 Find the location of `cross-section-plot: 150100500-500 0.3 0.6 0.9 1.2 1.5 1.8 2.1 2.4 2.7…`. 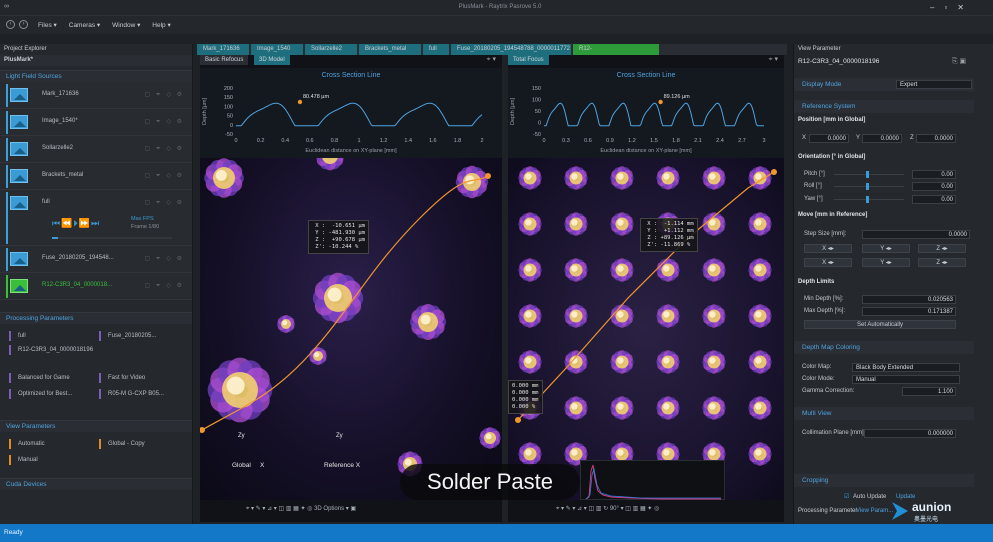

cross-section-plot: 150100500-500 0.3 0.6 0.9 1.2 1.5 1.8 2.1 2.4 2.7… is located at coordinates (646, 113).